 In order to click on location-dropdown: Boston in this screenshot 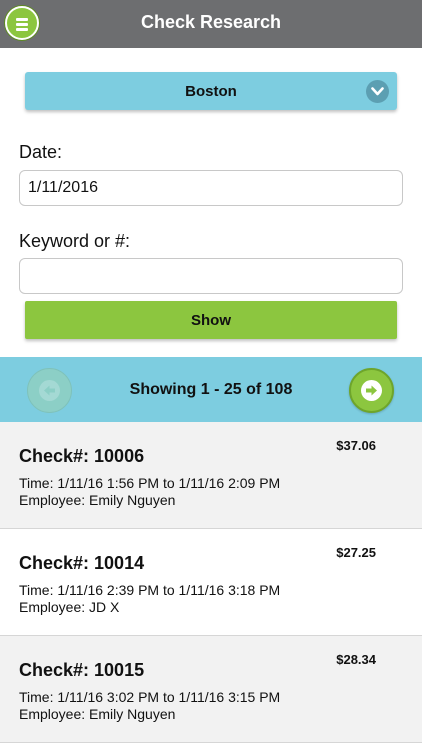, I will do `click(211, 91)`.